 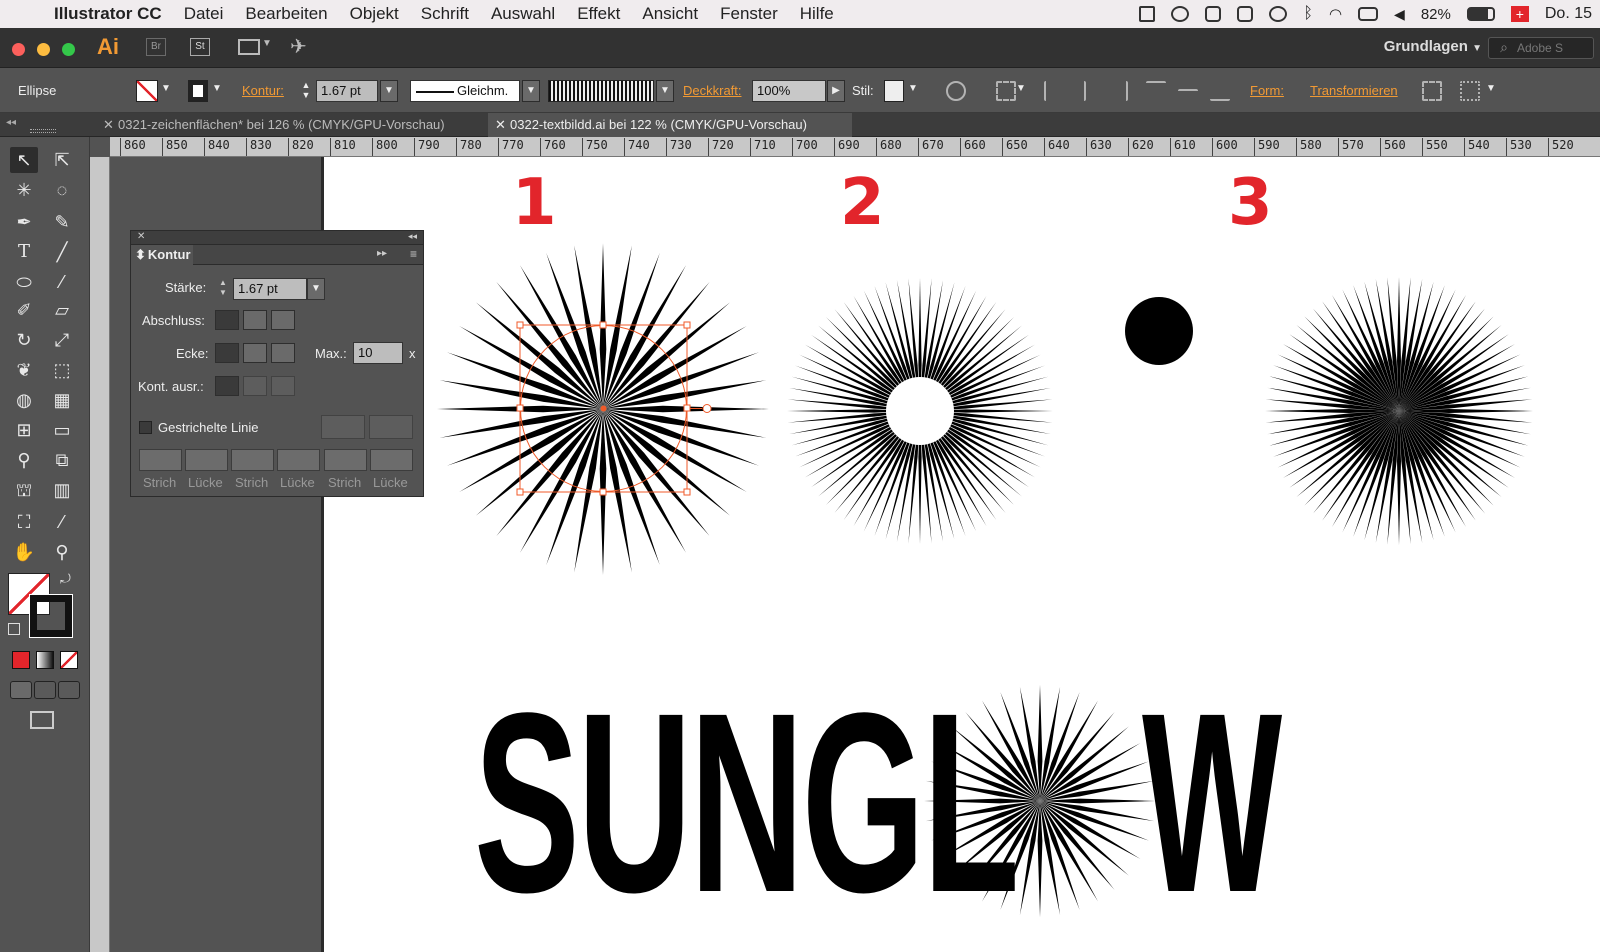 I want to click on stroke-weight-dropdown: ▼, so click(x=389, y=91).